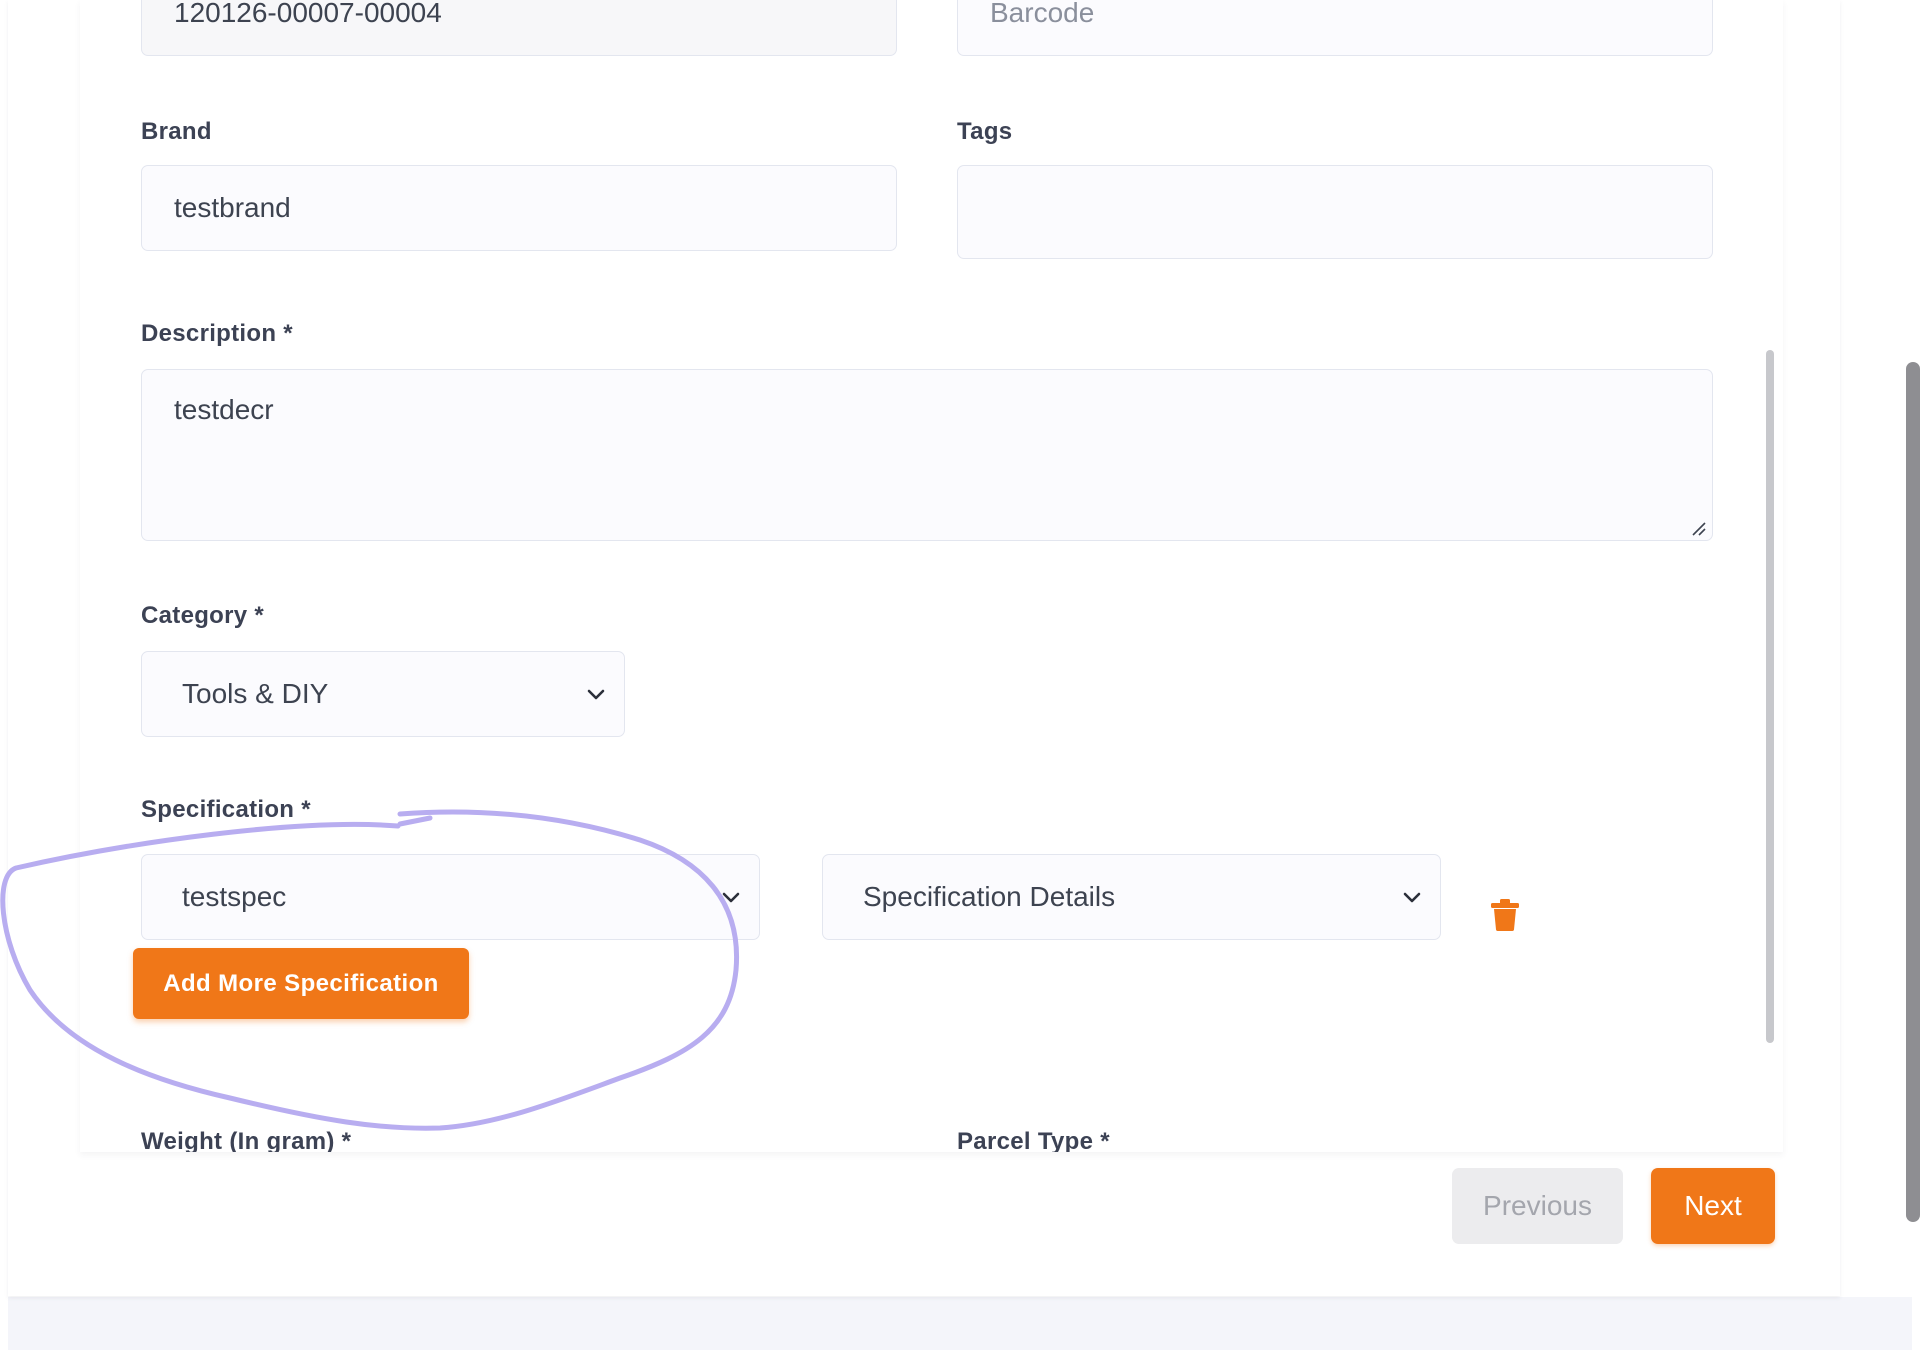 This screenshot has width=1920, height=1350. What do you see at coordinates (246, 1140) in the screenshot?
I see `weight-label: Weight (In gram) *` at bounding box center [246, 1140].